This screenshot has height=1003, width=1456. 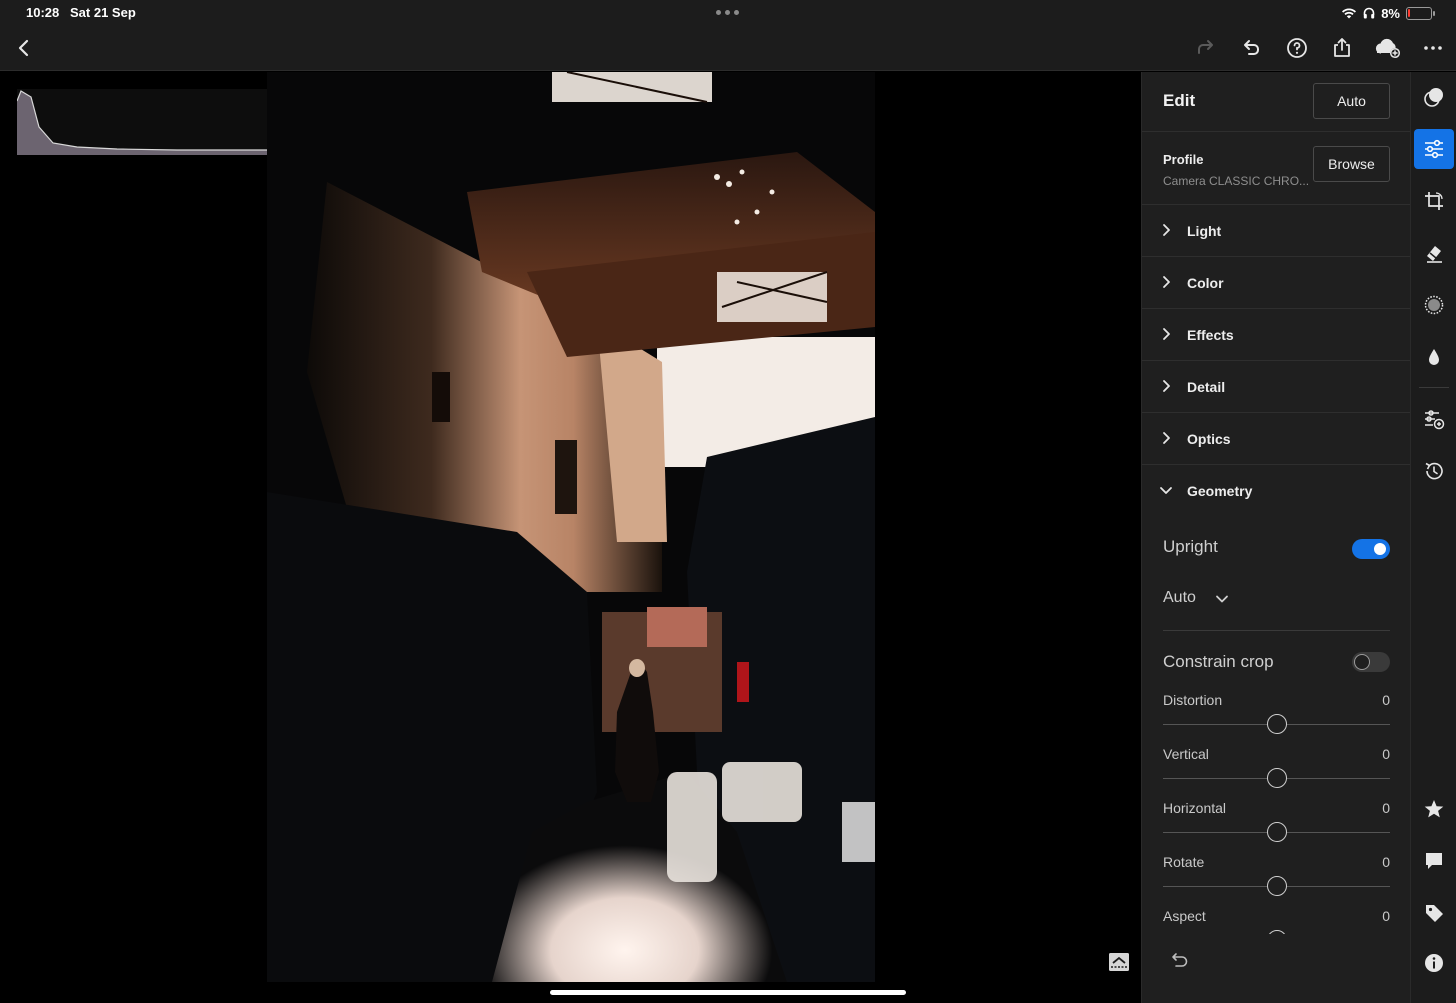 I want to click on section-geometry: Geometry, so click(x=1276, y=491).